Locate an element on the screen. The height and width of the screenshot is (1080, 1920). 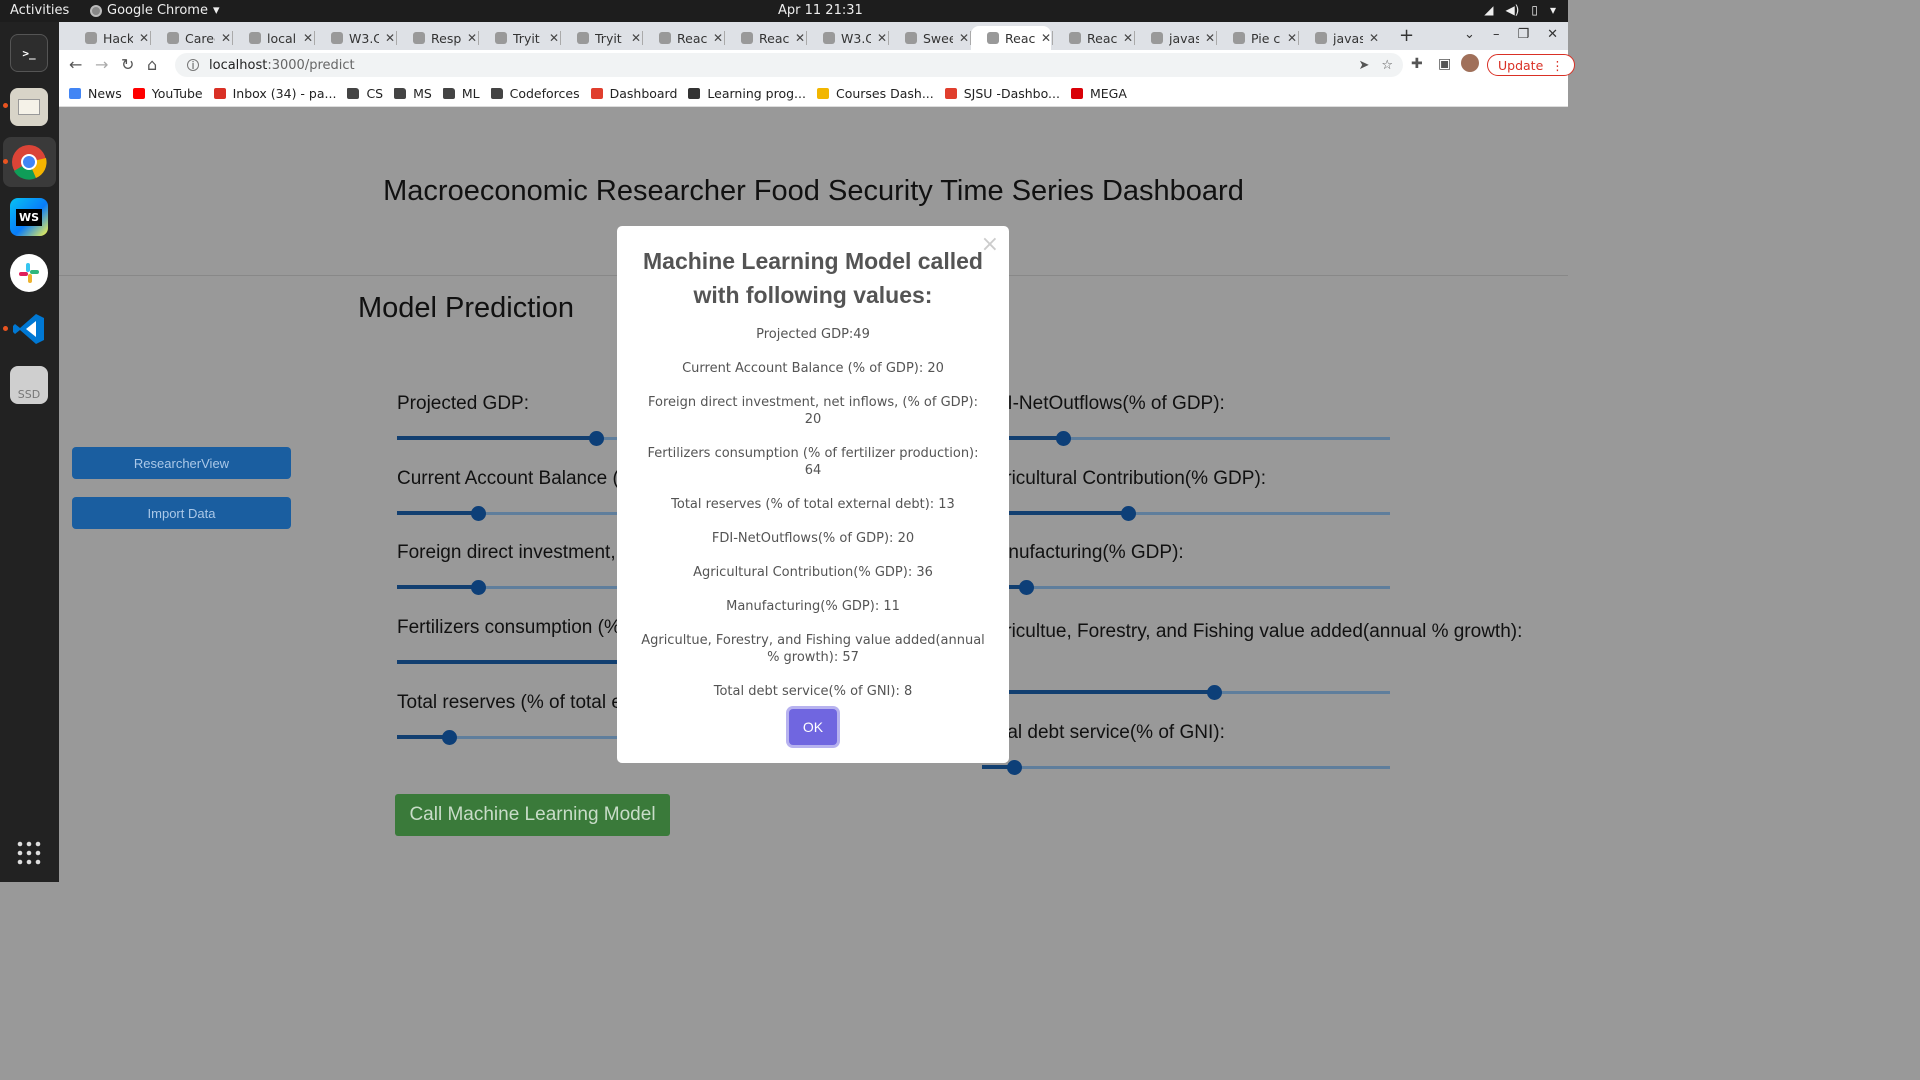
browser-tab: locall ✕ is located at coordinates (273, 38).